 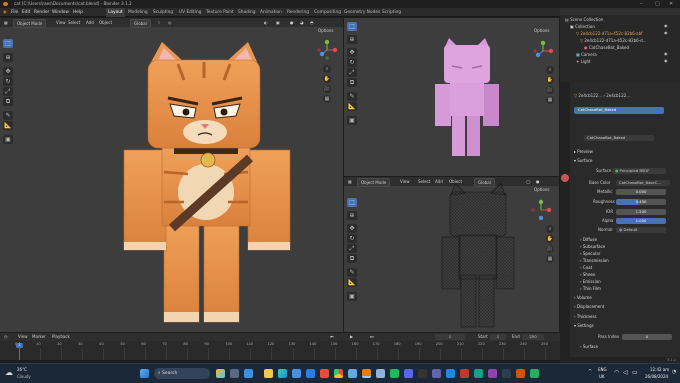 I want to click on subpanel-sheen: › Sheen, so click(x=587, y=274).